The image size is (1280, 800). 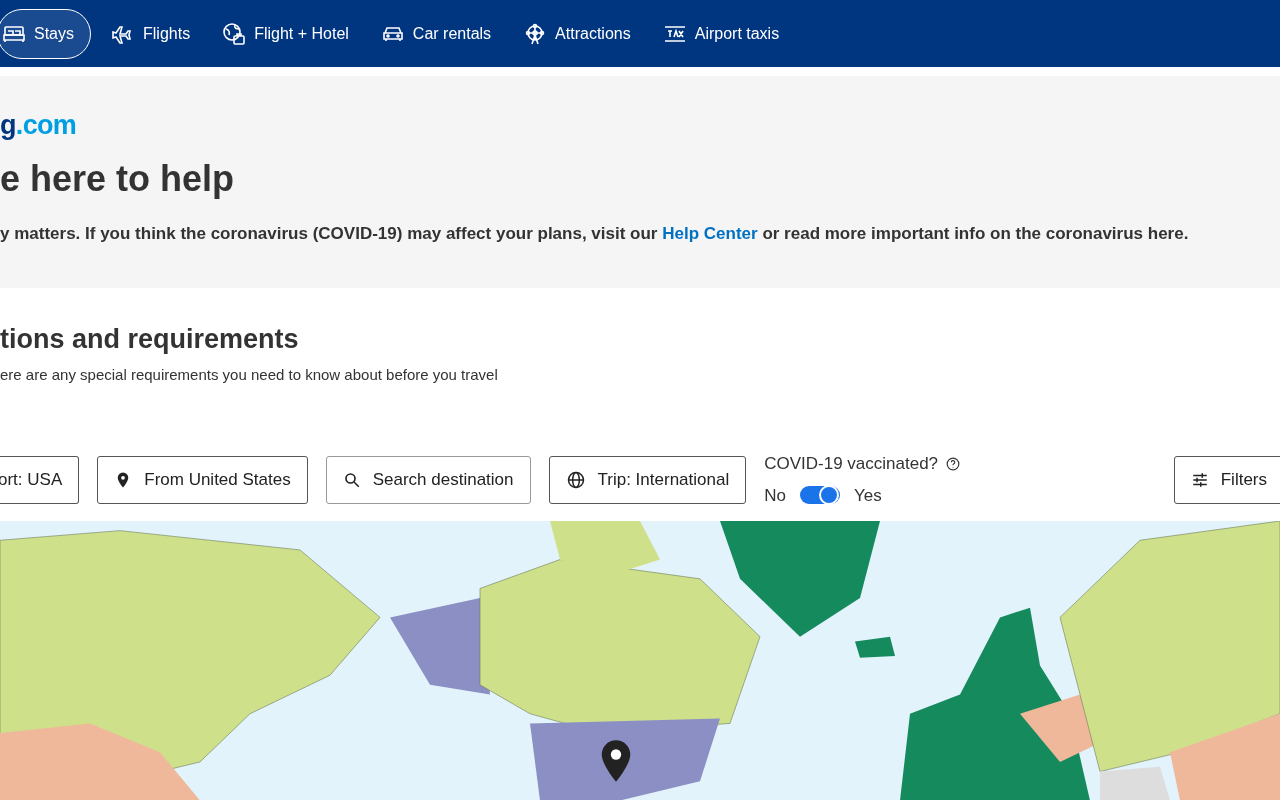 What do you see at coordinates (117, 179) in the screenshot?
I see `banner-title: e here to help` at bounding box center [117, 179].